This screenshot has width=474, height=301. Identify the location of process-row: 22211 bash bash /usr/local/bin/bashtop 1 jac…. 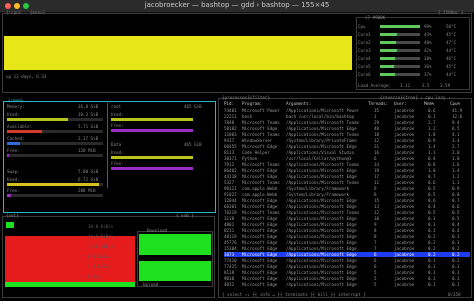
(347, 116).